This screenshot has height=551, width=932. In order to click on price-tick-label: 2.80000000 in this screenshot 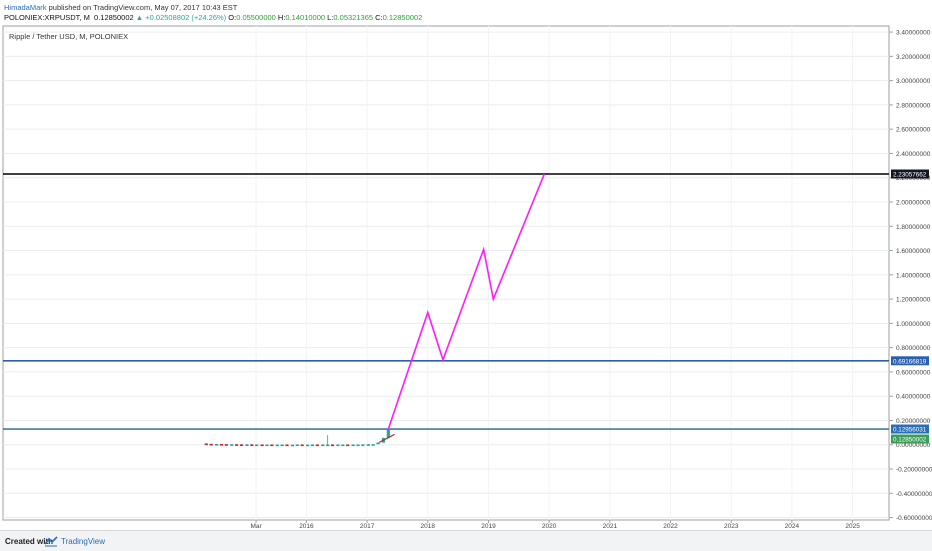, I will do `click(913, 105)`.